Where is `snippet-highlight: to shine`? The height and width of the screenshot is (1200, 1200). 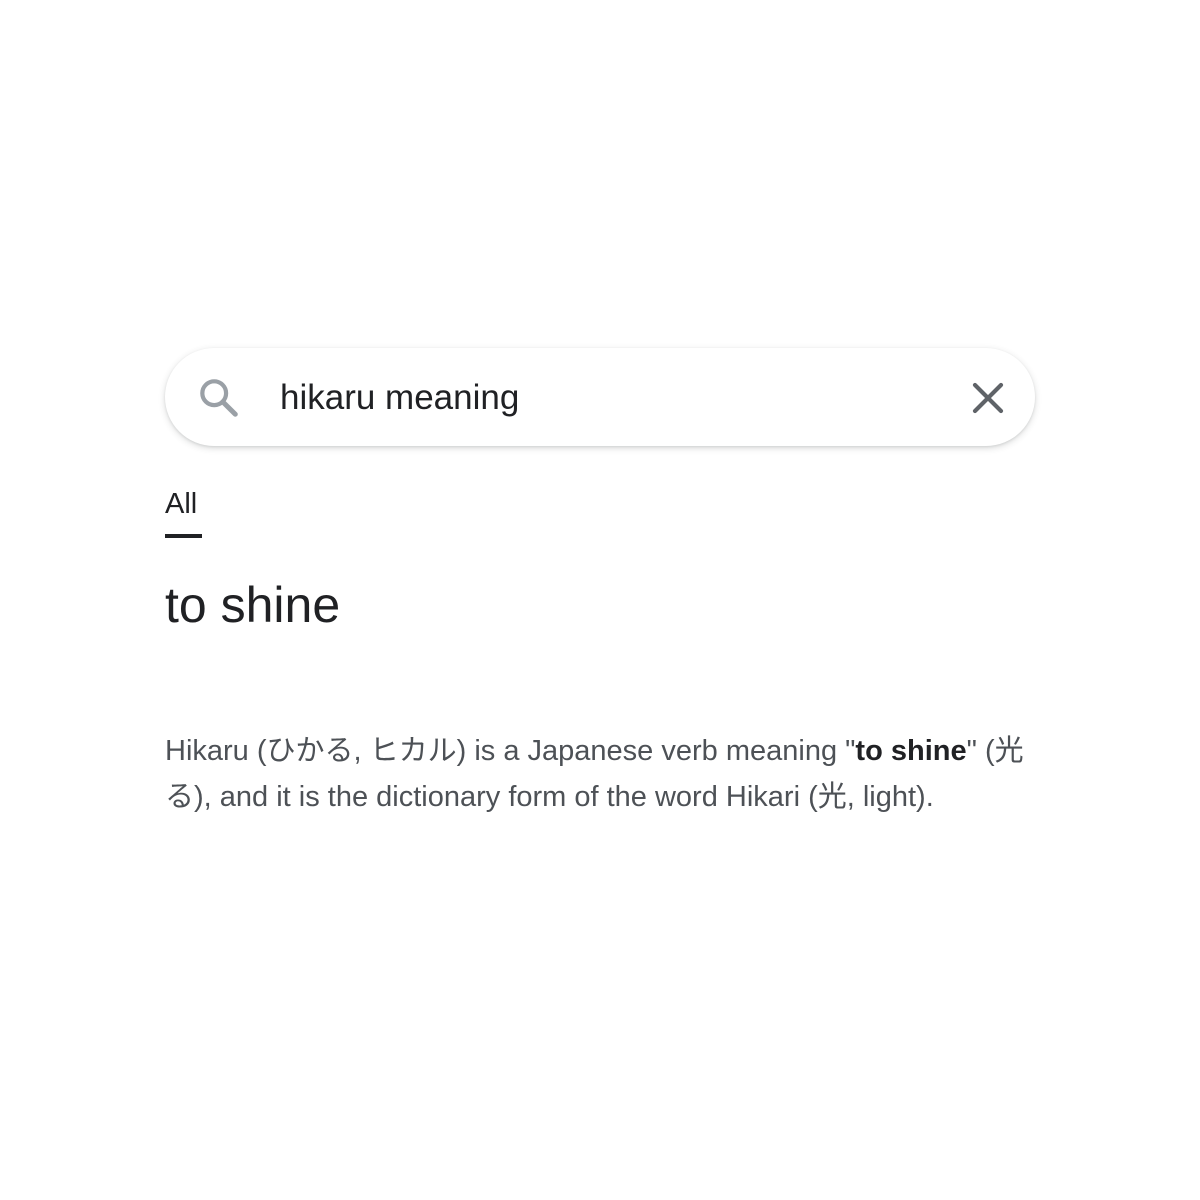 snippet-highlight: to shine is located at coordinates (911, 751).